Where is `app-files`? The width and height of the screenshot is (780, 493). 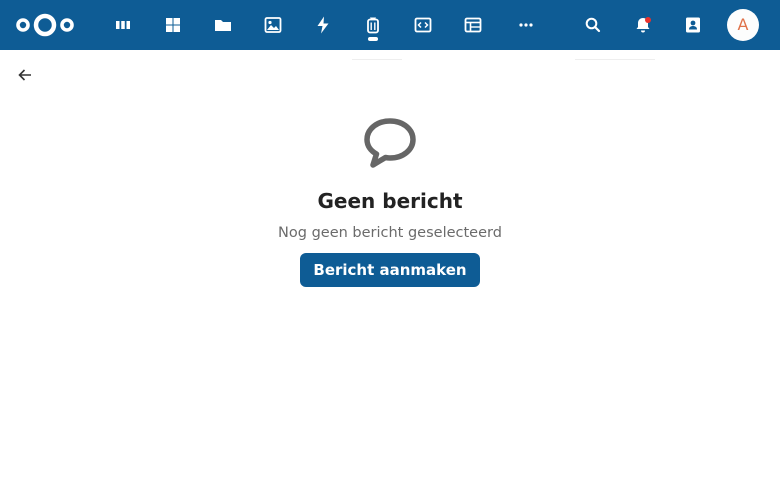 app-files is located at coordinates (223, 25).